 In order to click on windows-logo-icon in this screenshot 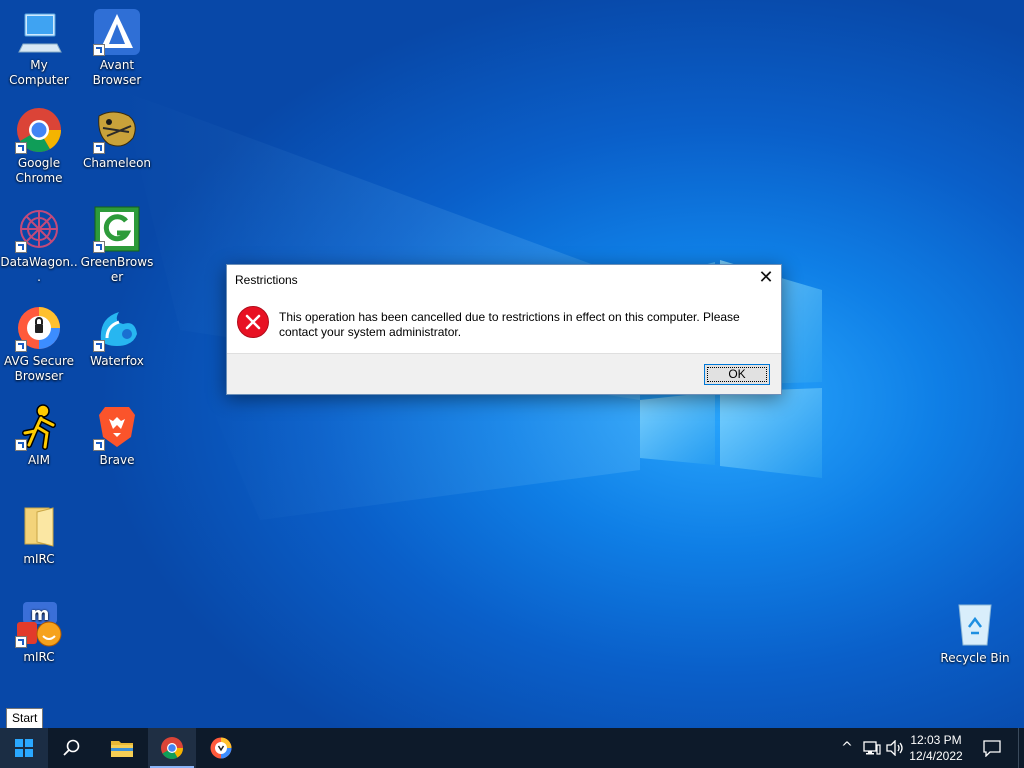, I will do `click(24, 748)`.